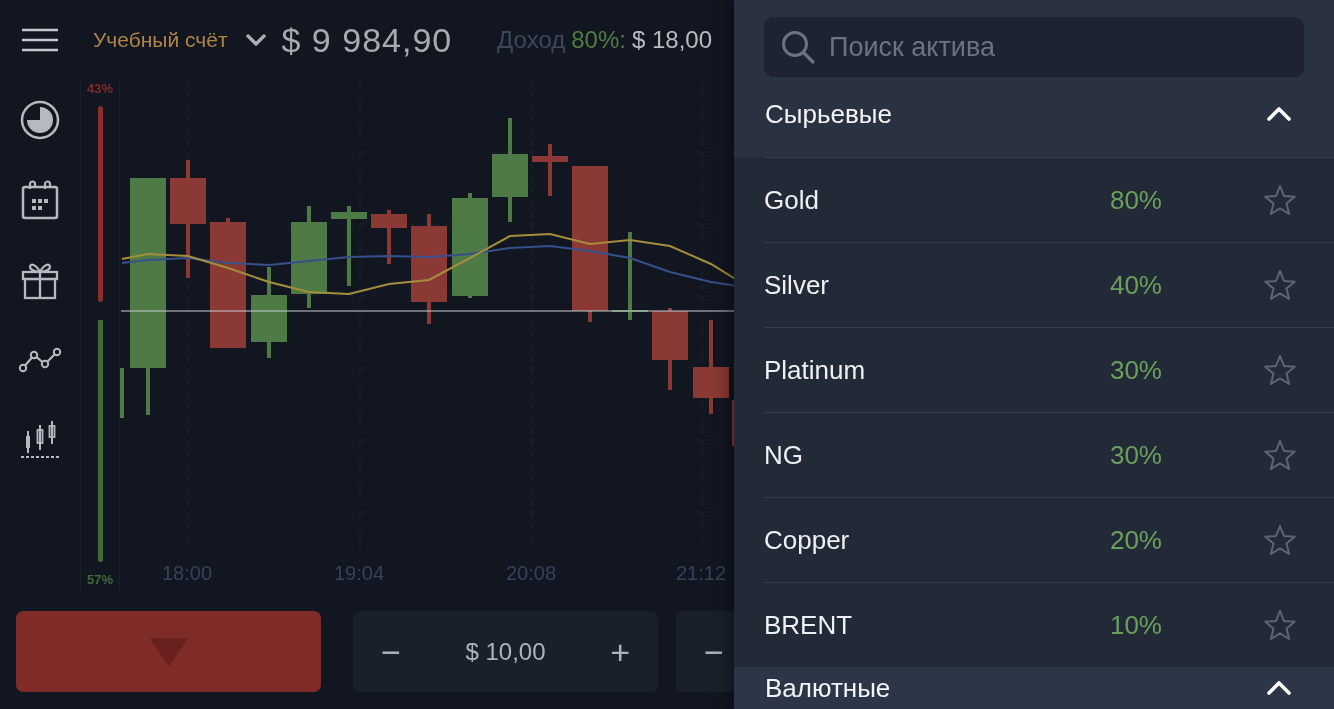  What do you see at coordinates (1034, 47) in the screenshot?
I see `search-field: Поиск актива` at bounding box center [1034, 47].